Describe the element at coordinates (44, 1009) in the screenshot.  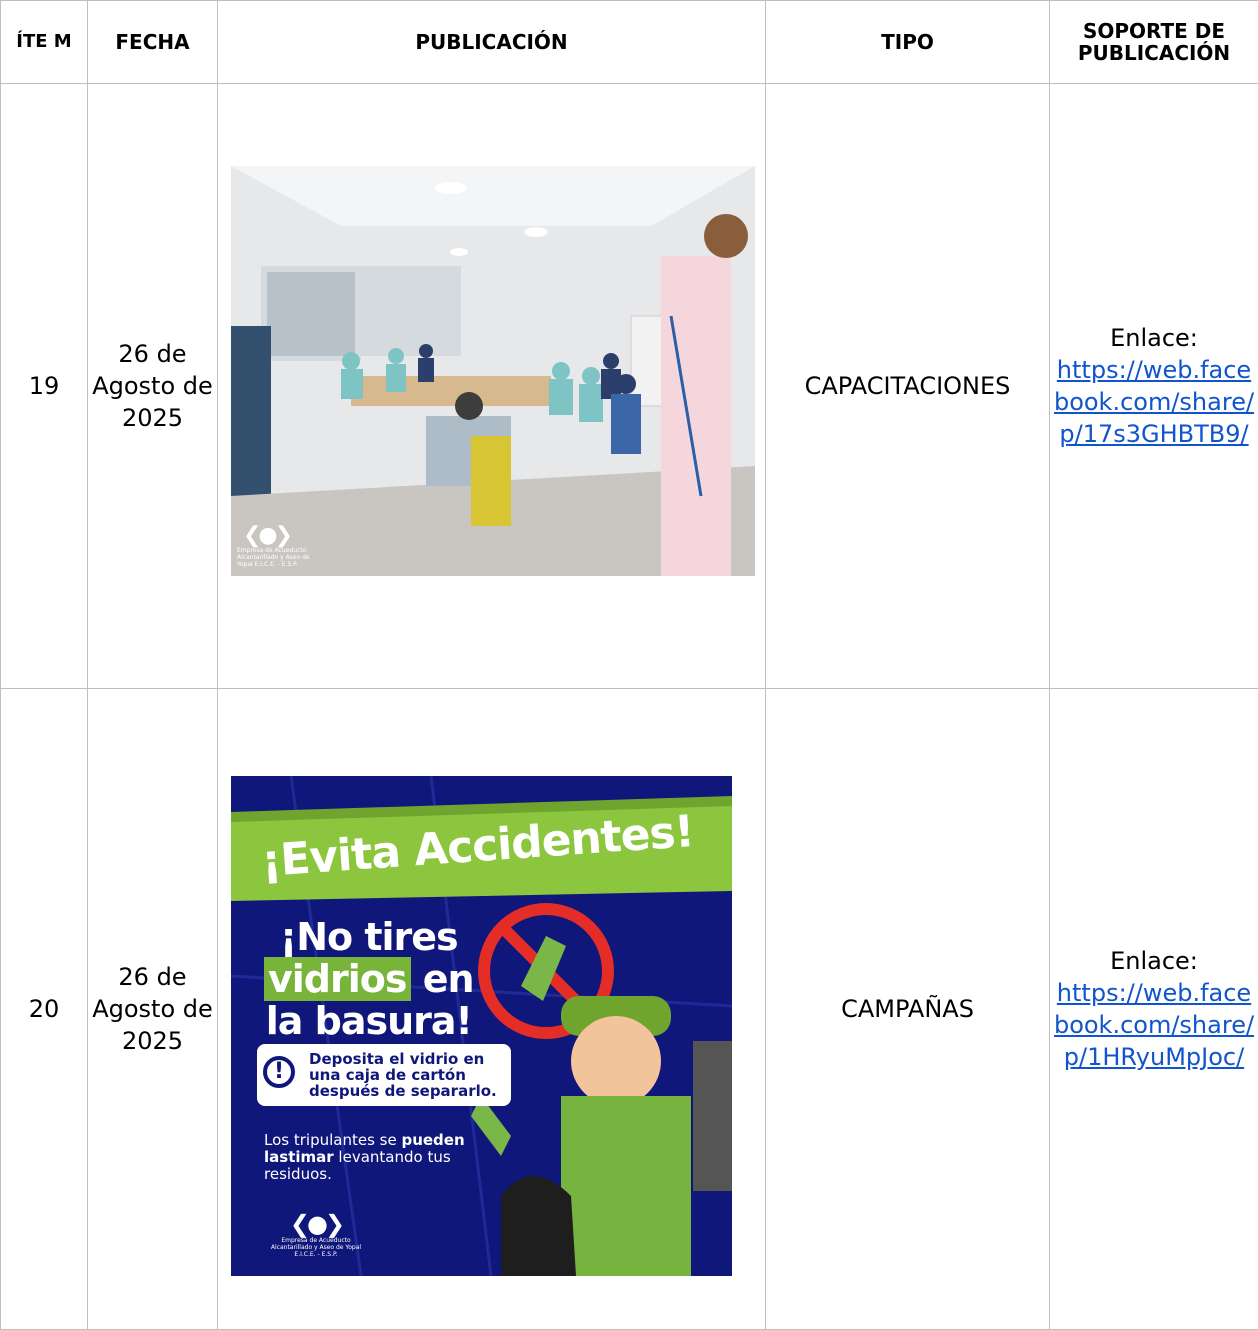
I see `cell-item: 20` at that location.